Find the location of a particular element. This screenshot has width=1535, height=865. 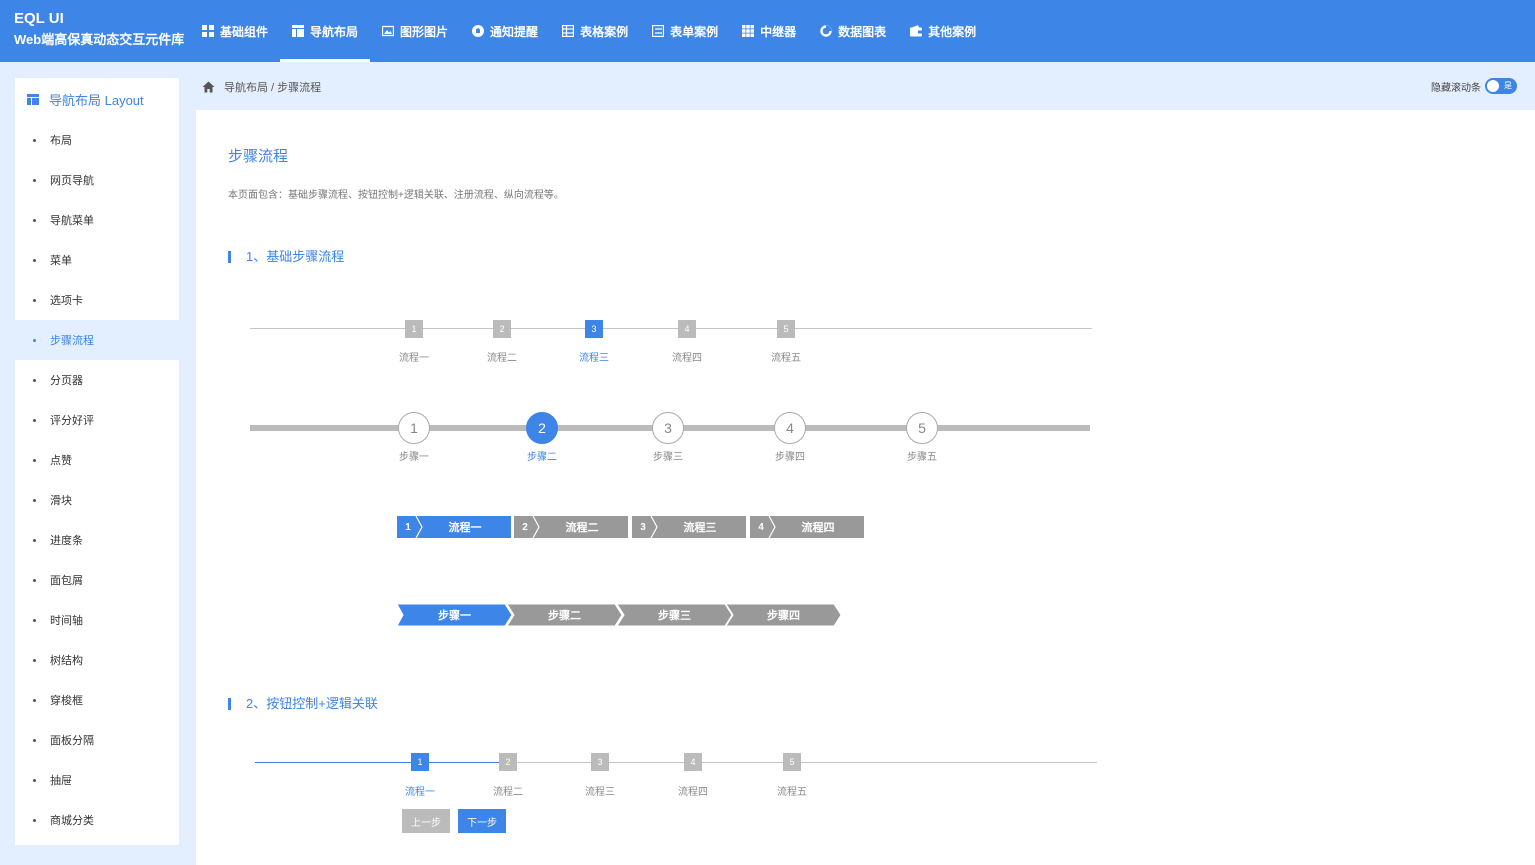

scrollbar-toggle: 是 is located at coordinates (1501, 86).